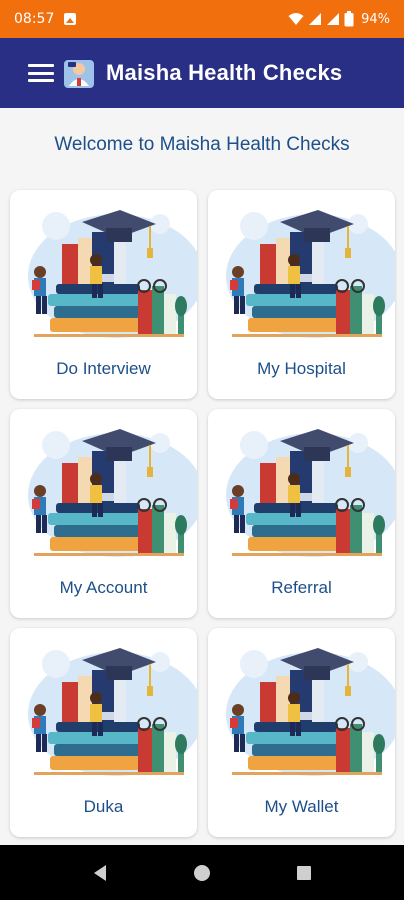 The width and height of the screenshot is (404, 900). I want to click on status-bar: 08:57 94%, so click(202, 19).